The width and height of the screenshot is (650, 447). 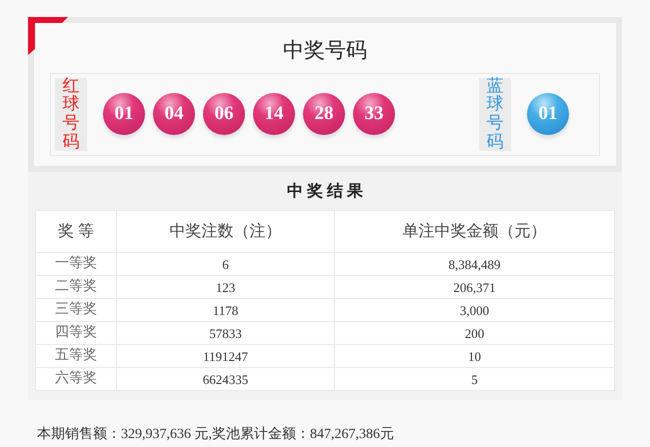 What do you see at coordinates (225, 333) in the screenshot?
I see `table-cell: 57833` at bounding box center [225, 333].